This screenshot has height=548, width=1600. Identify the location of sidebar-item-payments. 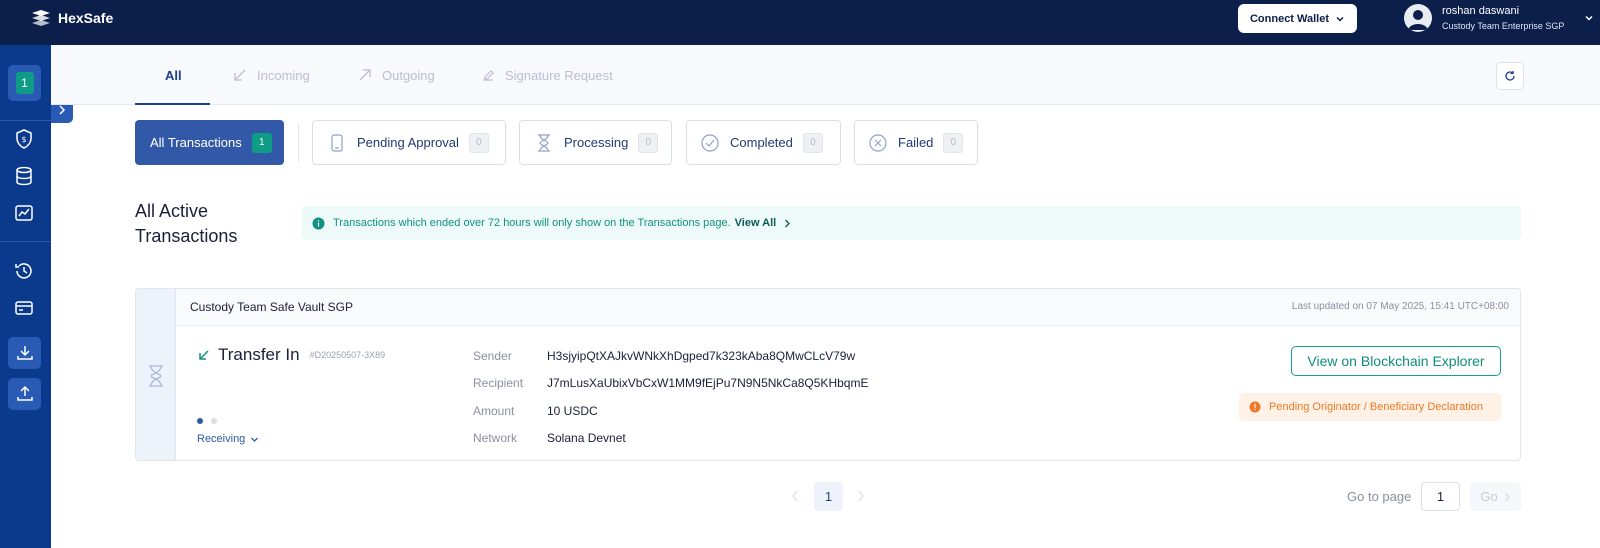
(24, 308).